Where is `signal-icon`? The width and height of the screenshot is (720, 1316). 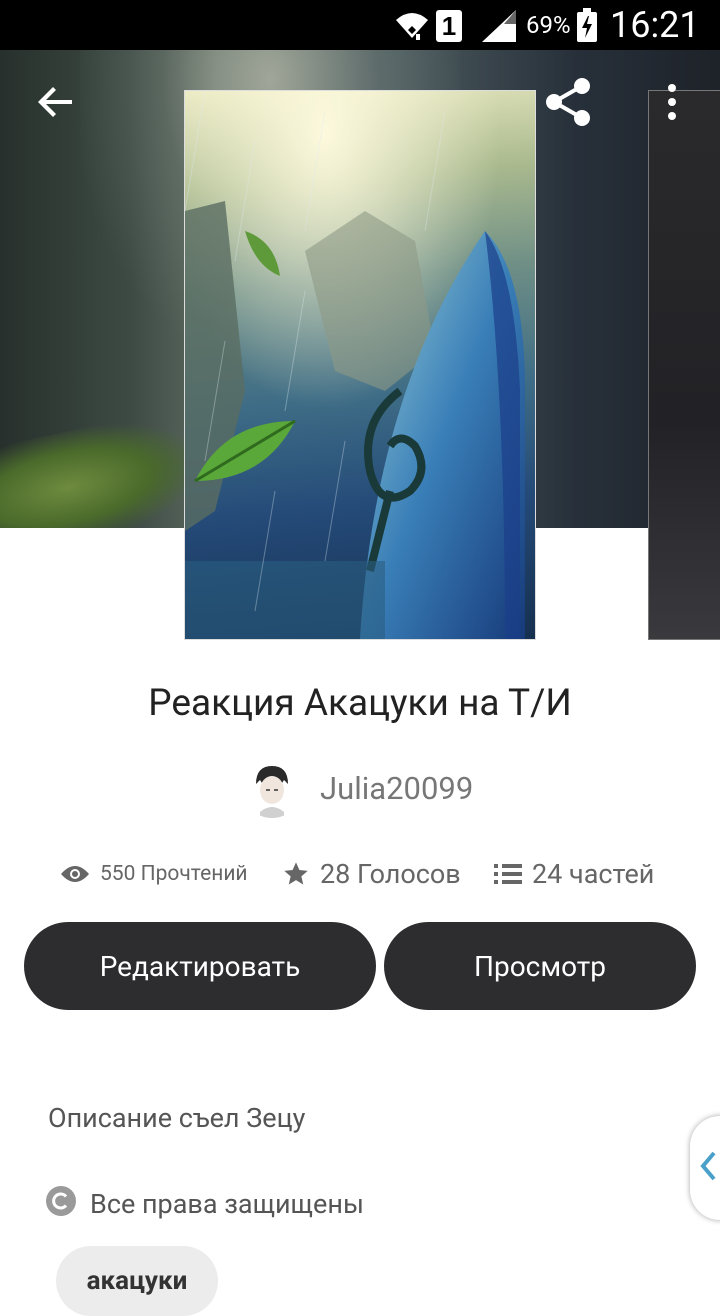
signal-icon is located at coordinates (500, 28).